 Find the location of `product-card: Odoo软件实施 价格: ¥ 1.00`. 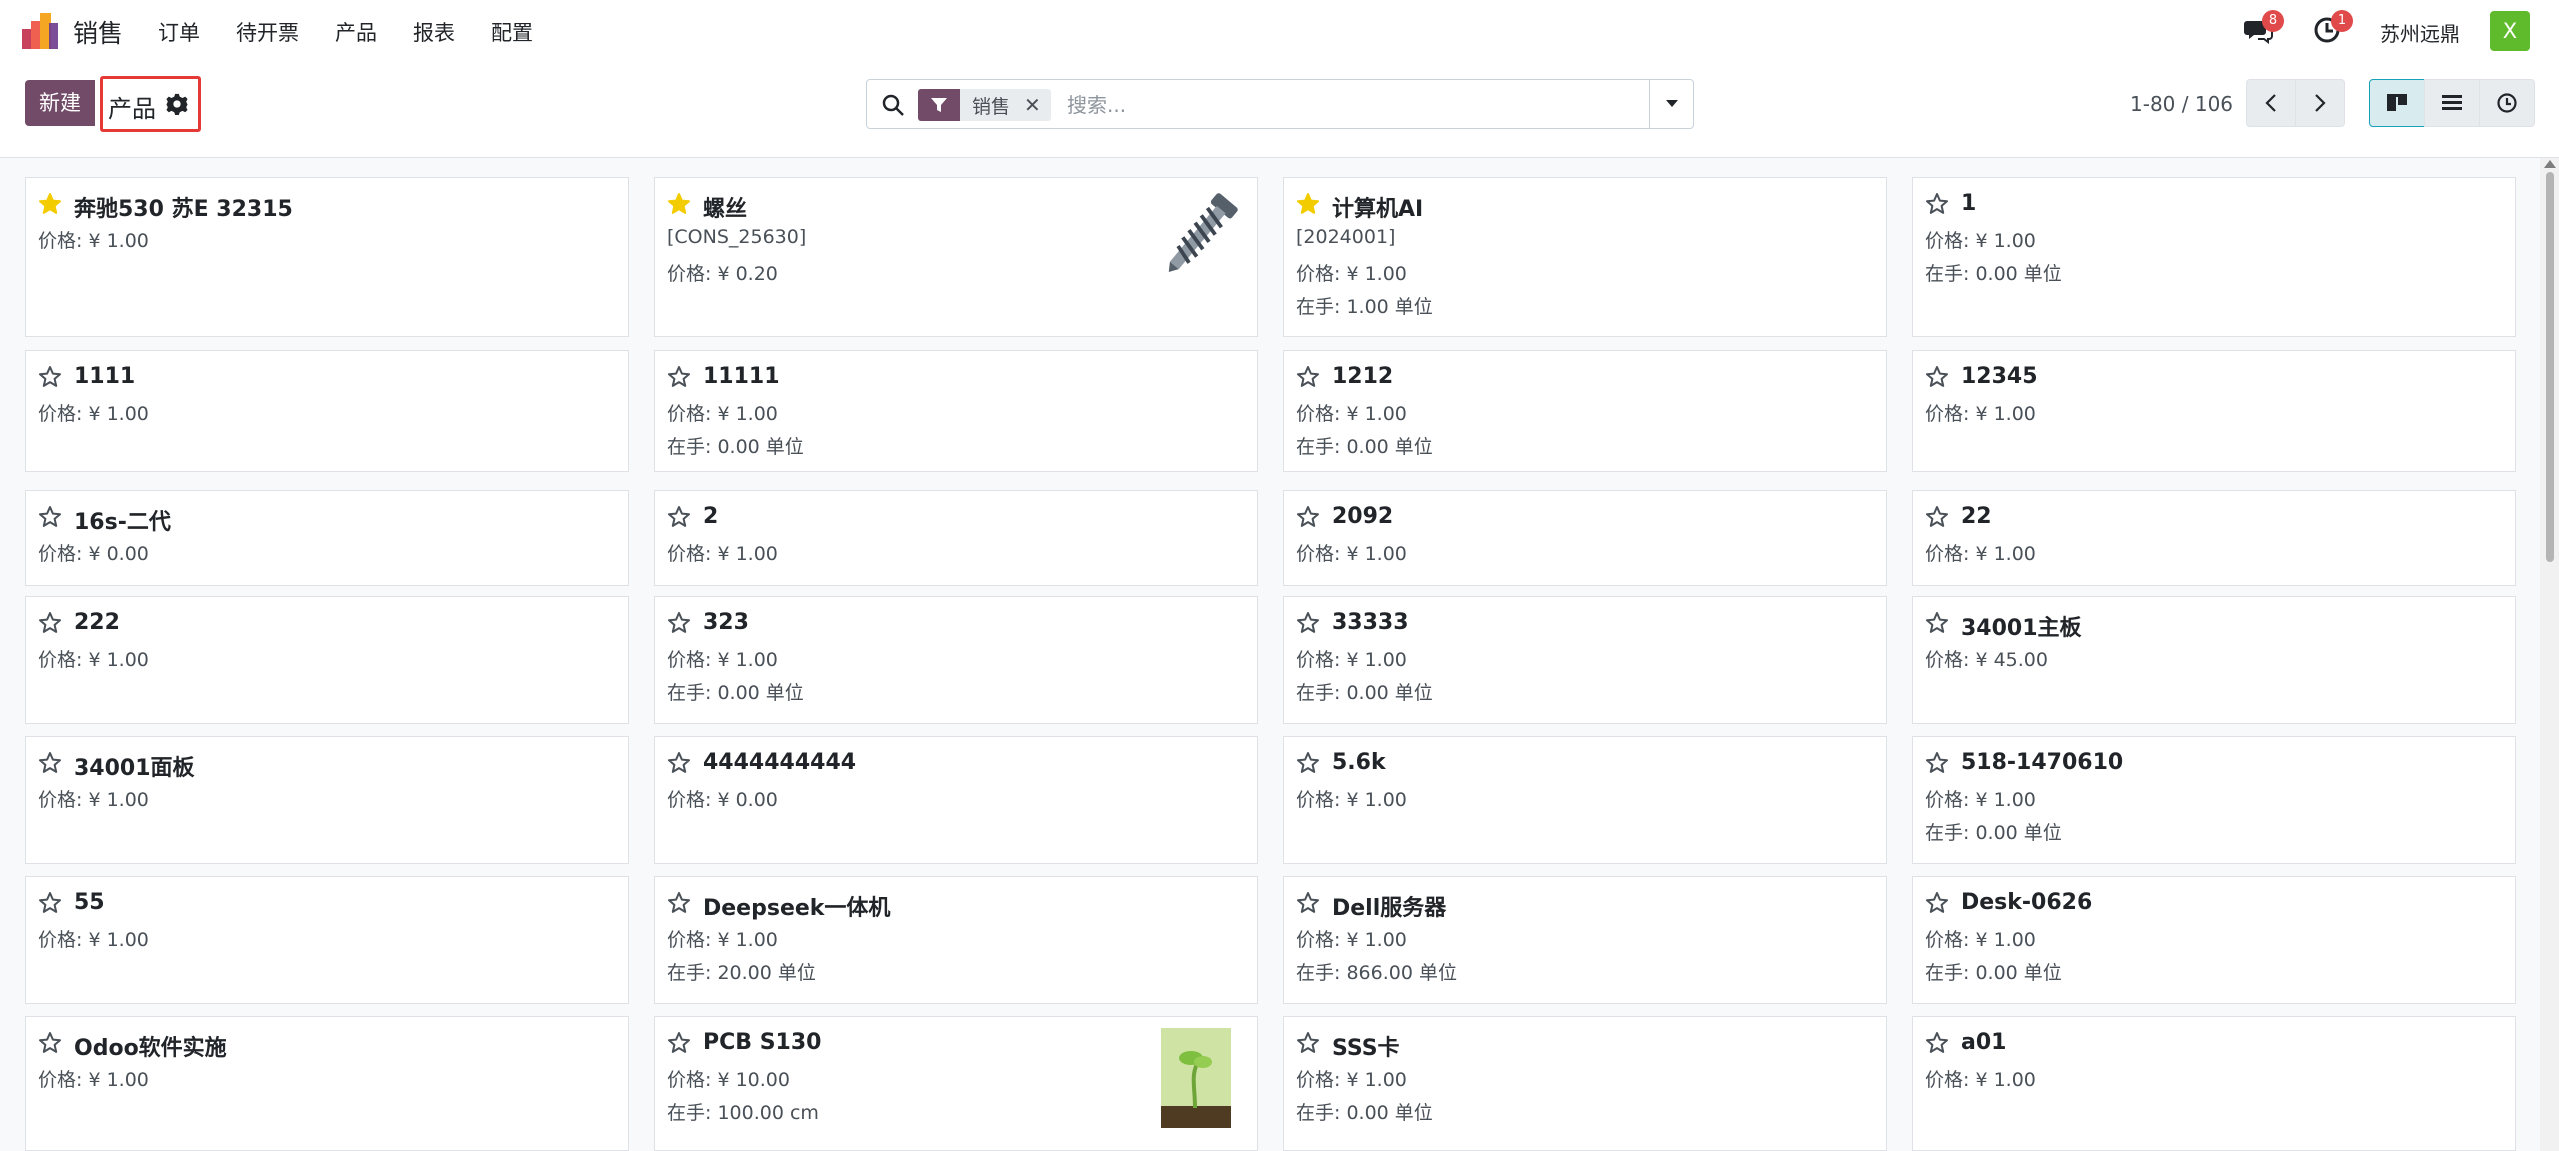

product-card: Odoo软件实施 价格: ¥ 1.00 is located at coordinates (327, 1083).